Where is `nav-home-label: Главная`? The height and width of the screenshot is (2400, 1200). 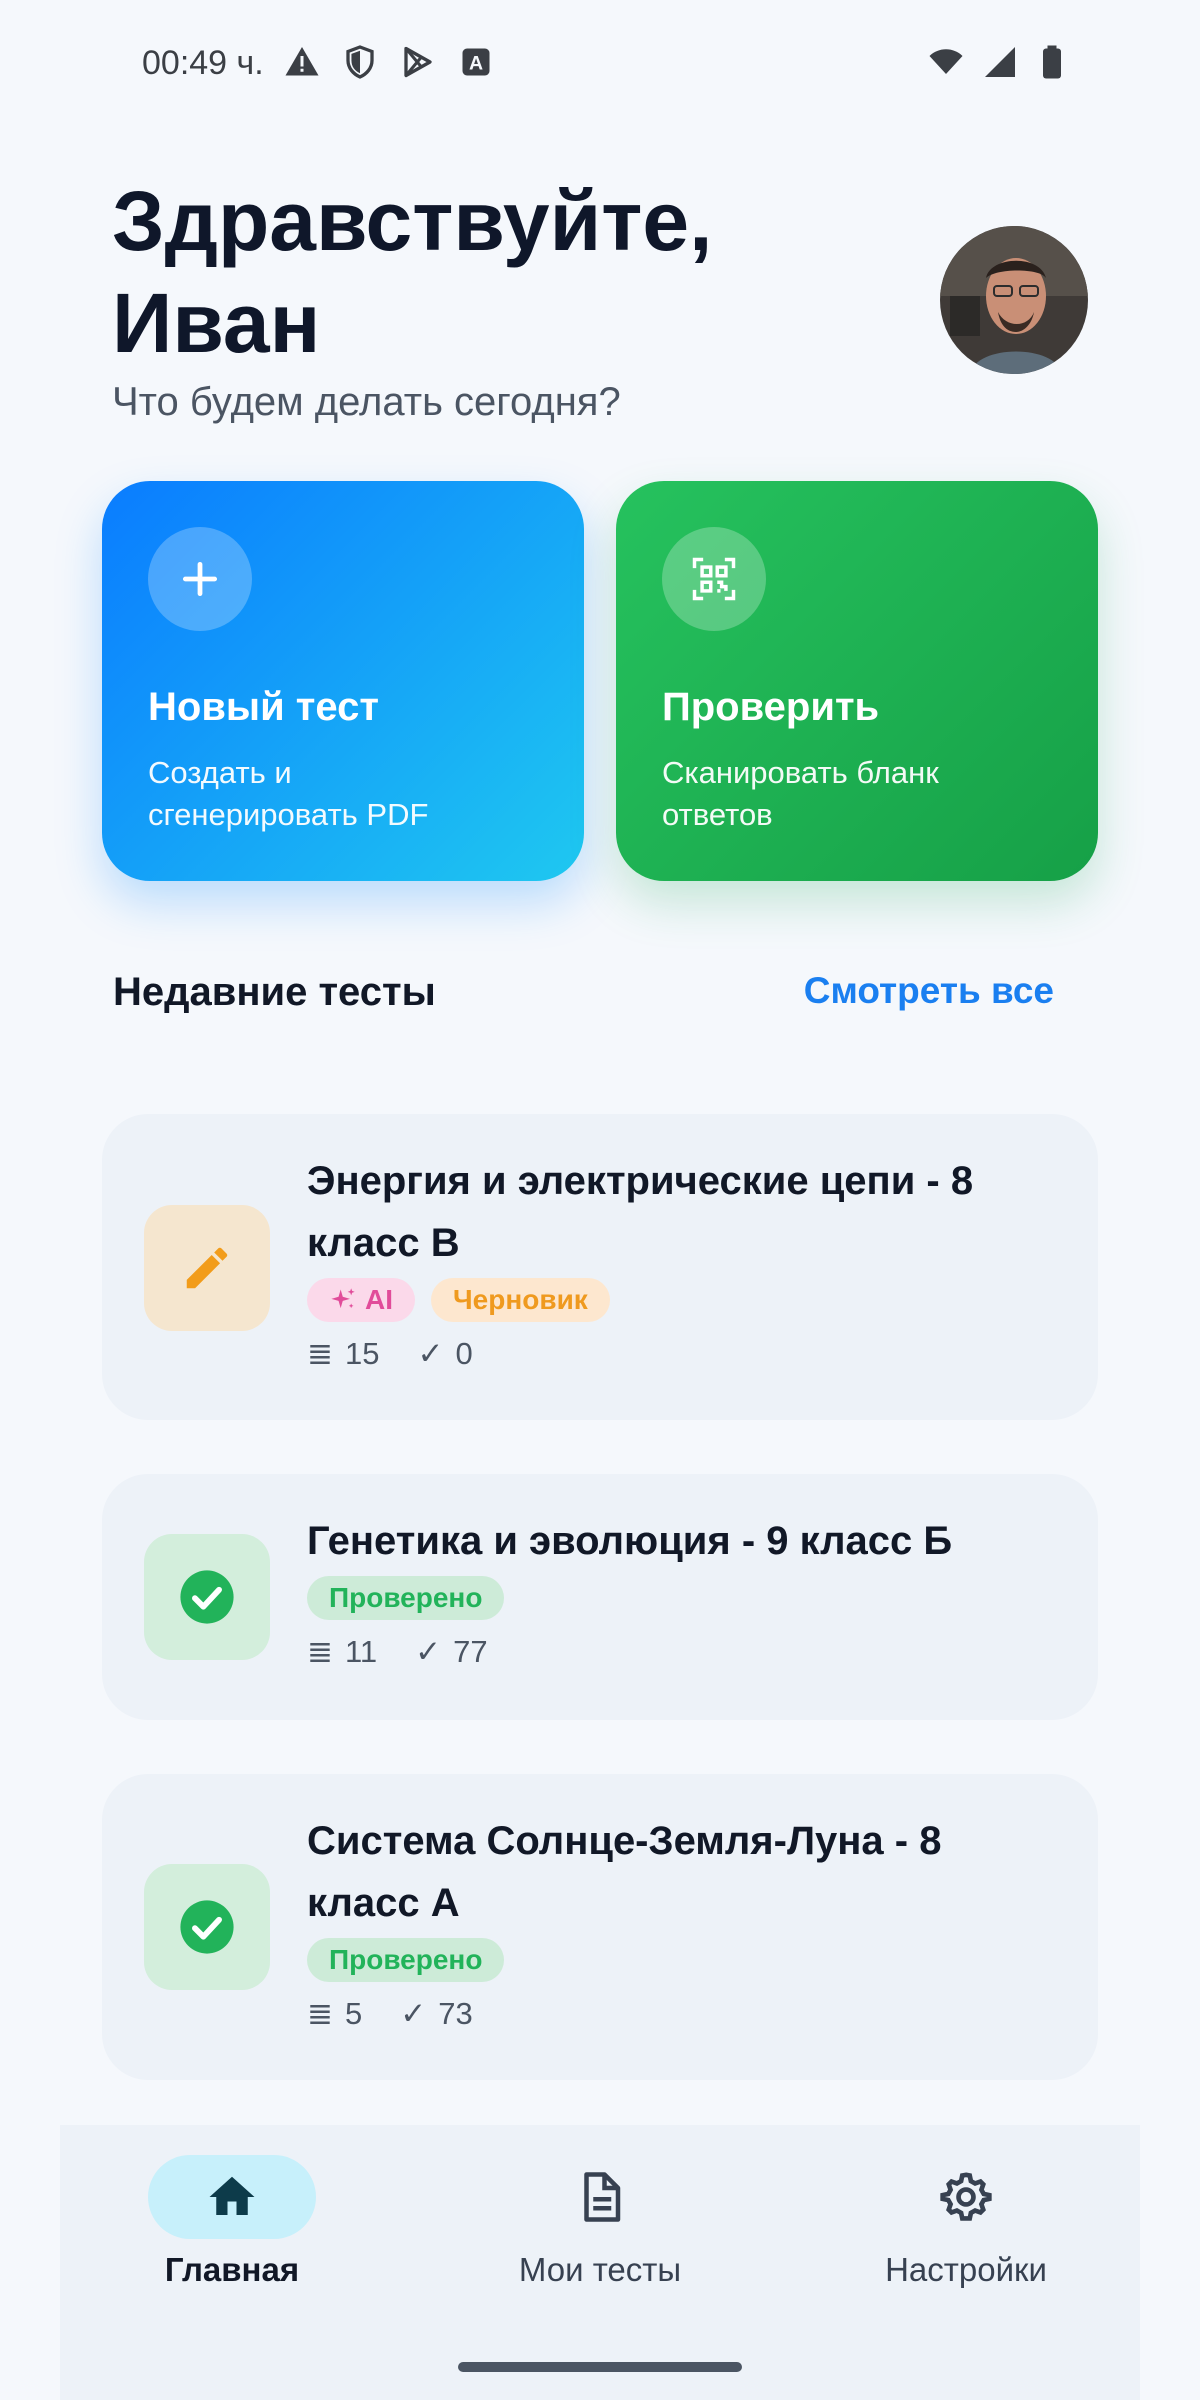 nav-home-label: Главная is located at coordinates (232, 2269).